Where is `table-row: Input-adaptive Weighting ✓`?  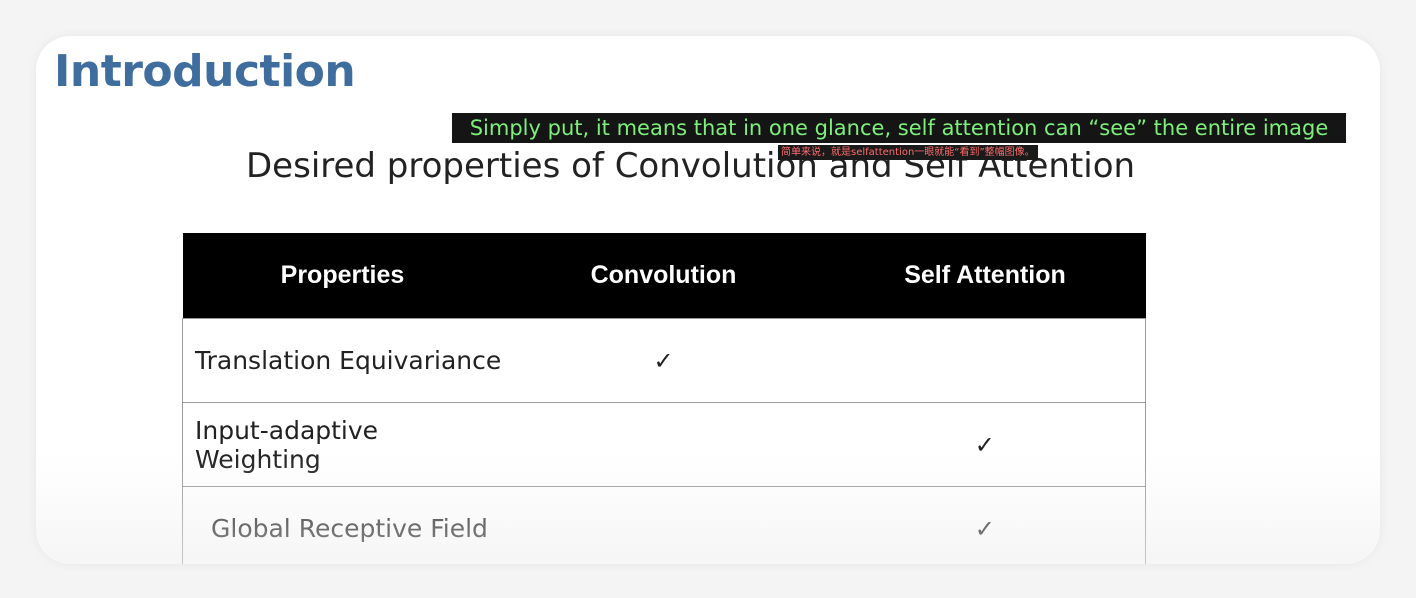 table-row: Input-adaptive Weighting ✓ is located at coordinates (664, 444).